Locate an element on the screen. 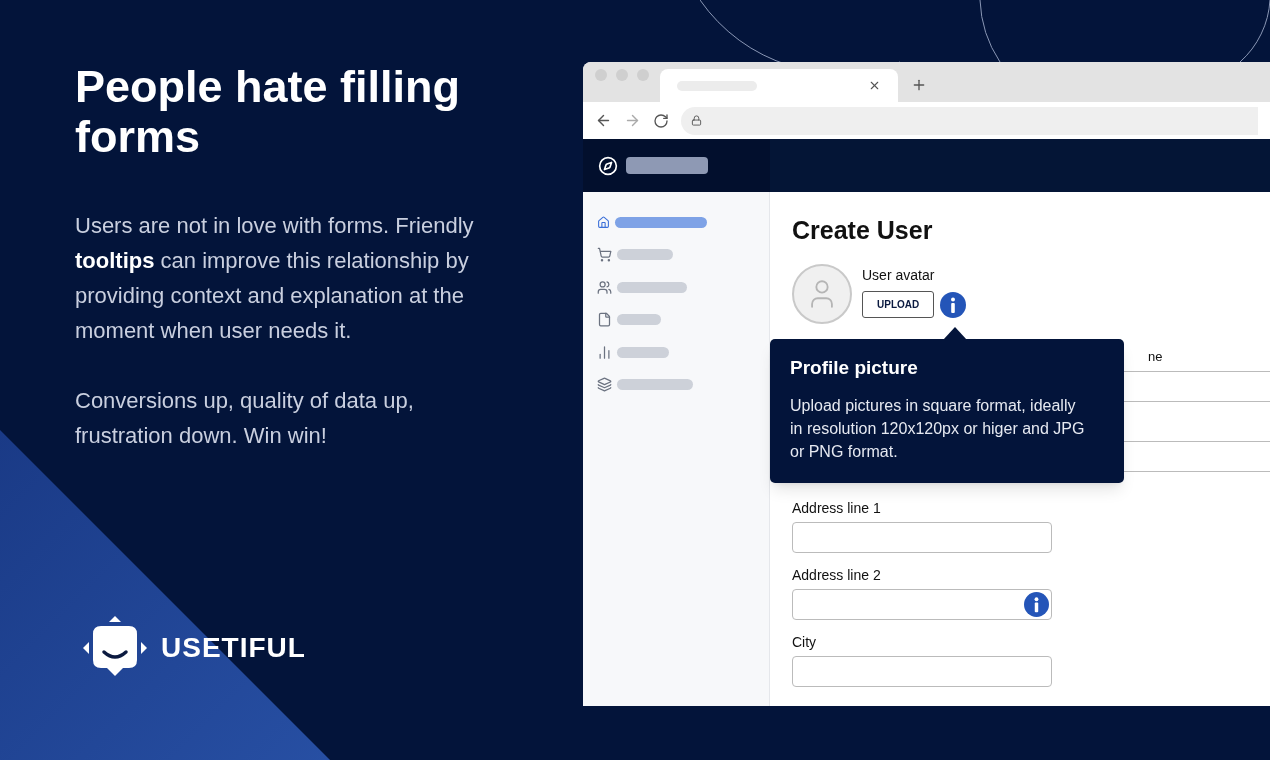 This screenshot has height=760, width=1270. page-title: Create User is located at coordinates (863, 230).